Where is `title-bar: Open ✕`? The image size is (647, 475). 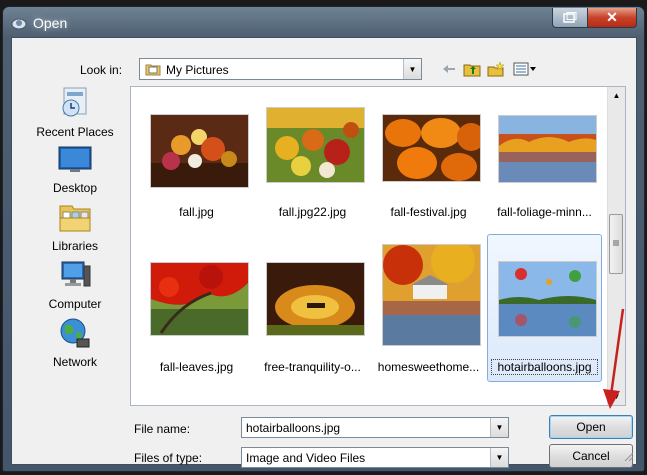 title-bar: Open ✕ is located at coordinates (323, 23).